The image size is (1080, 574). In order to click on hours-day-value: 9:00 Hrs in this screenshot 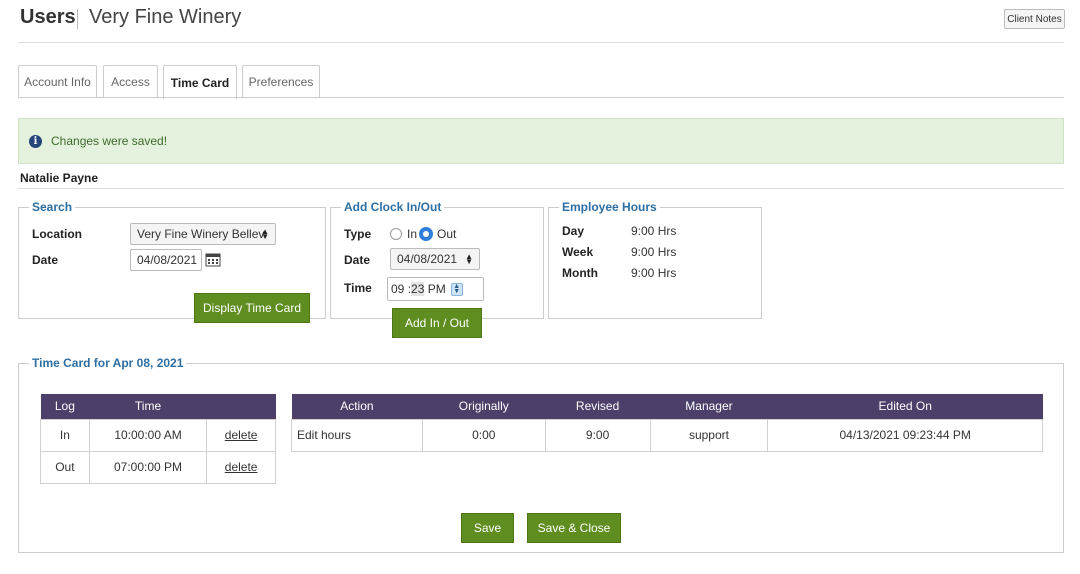, I will do `click(654, 231)`.